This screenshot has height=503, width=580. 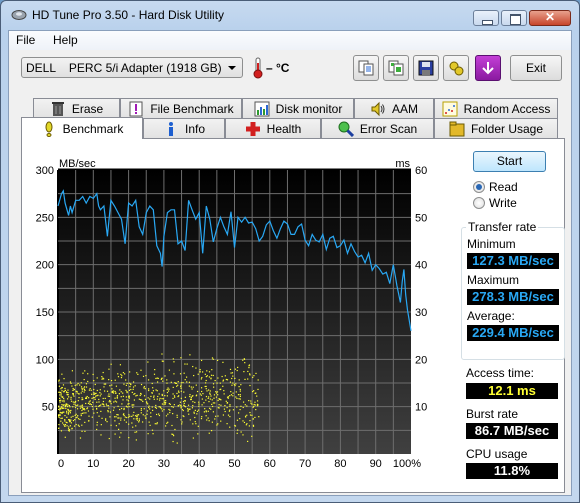 I want to click on tab-aam: AAM, so click(x=394, y=108).